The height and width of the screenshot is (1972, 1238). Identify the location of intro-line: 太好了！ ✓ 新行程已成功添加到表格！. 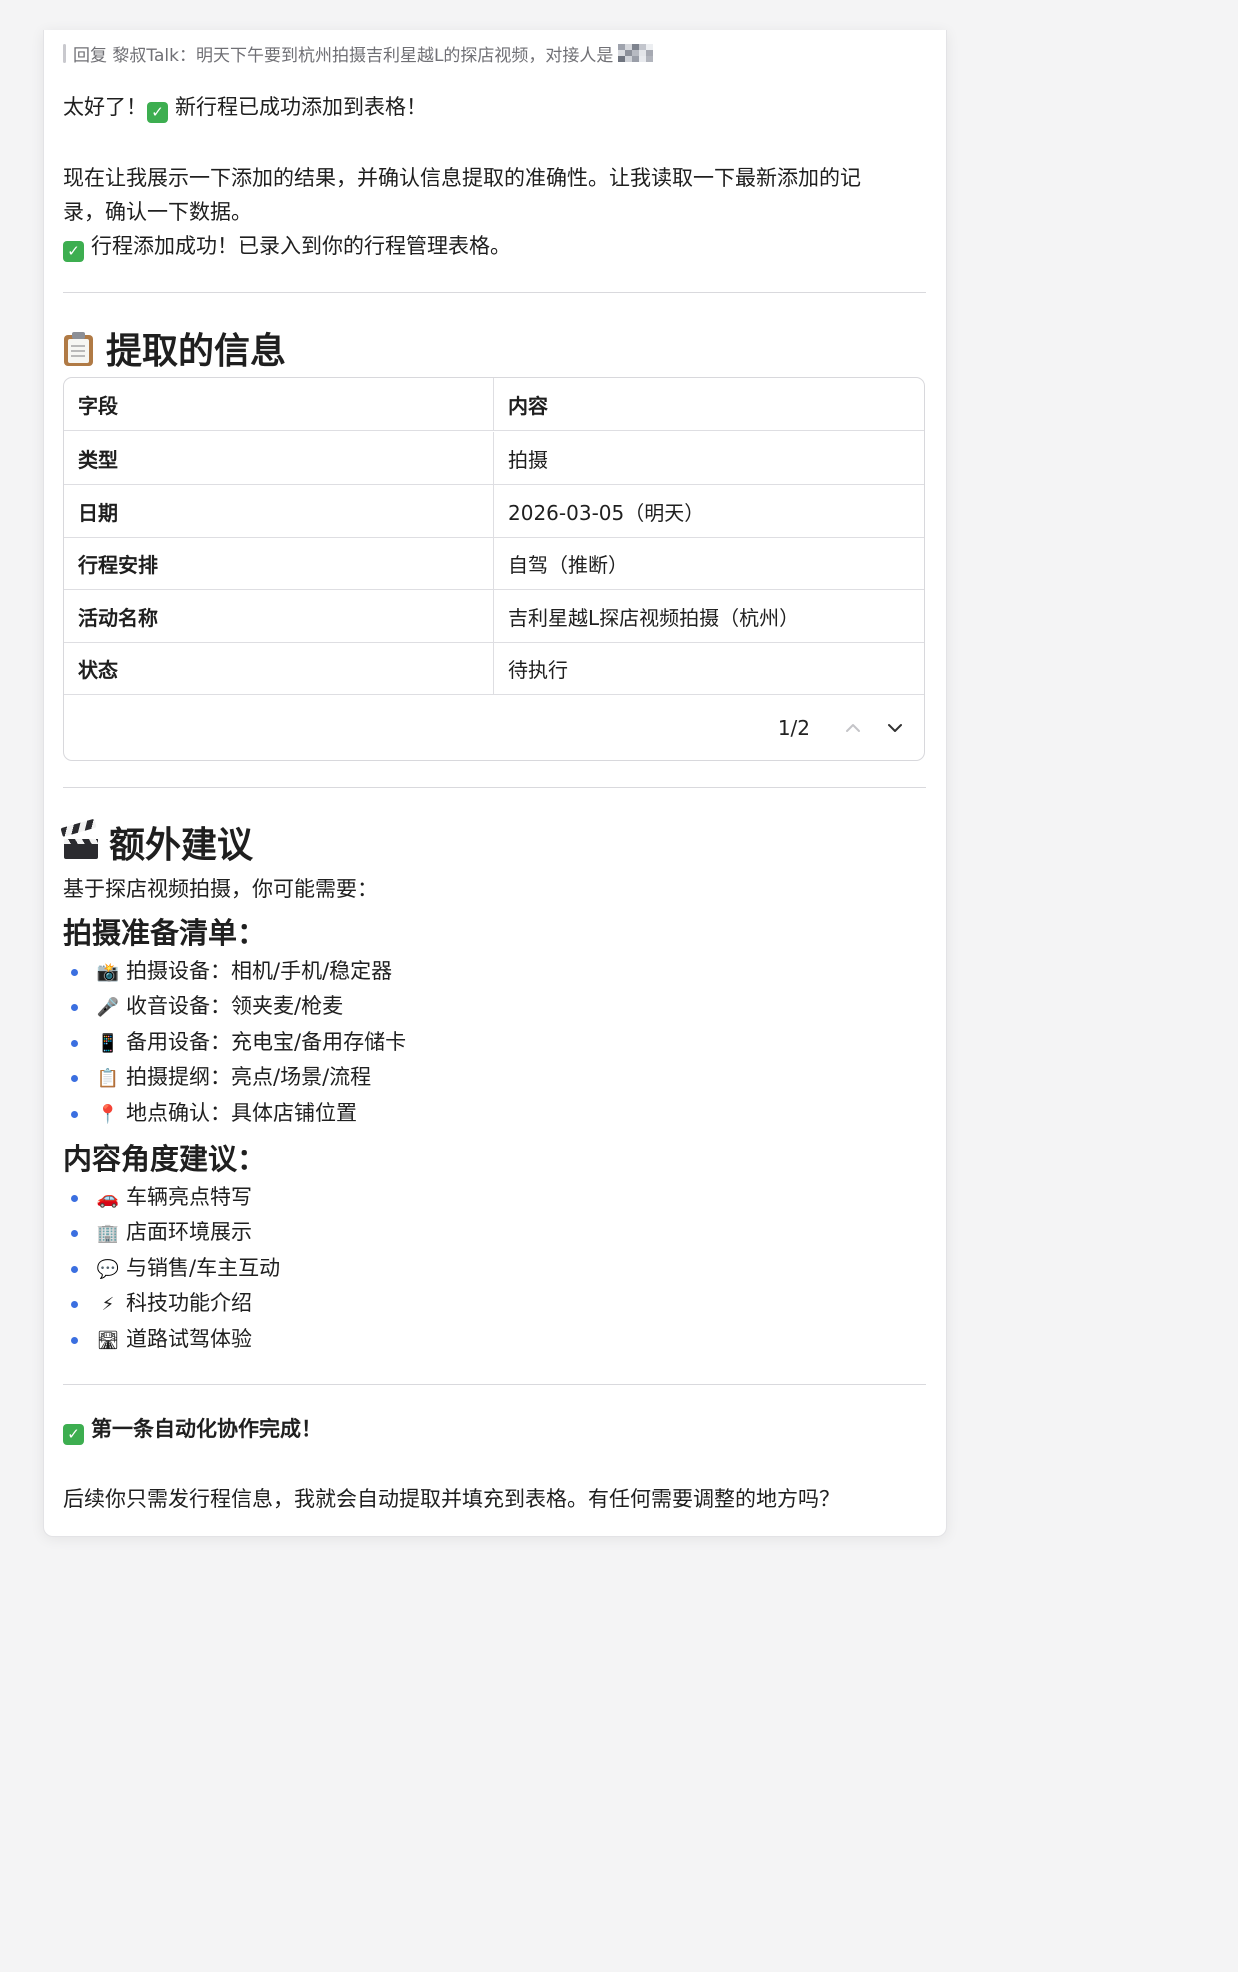
(494, 107).